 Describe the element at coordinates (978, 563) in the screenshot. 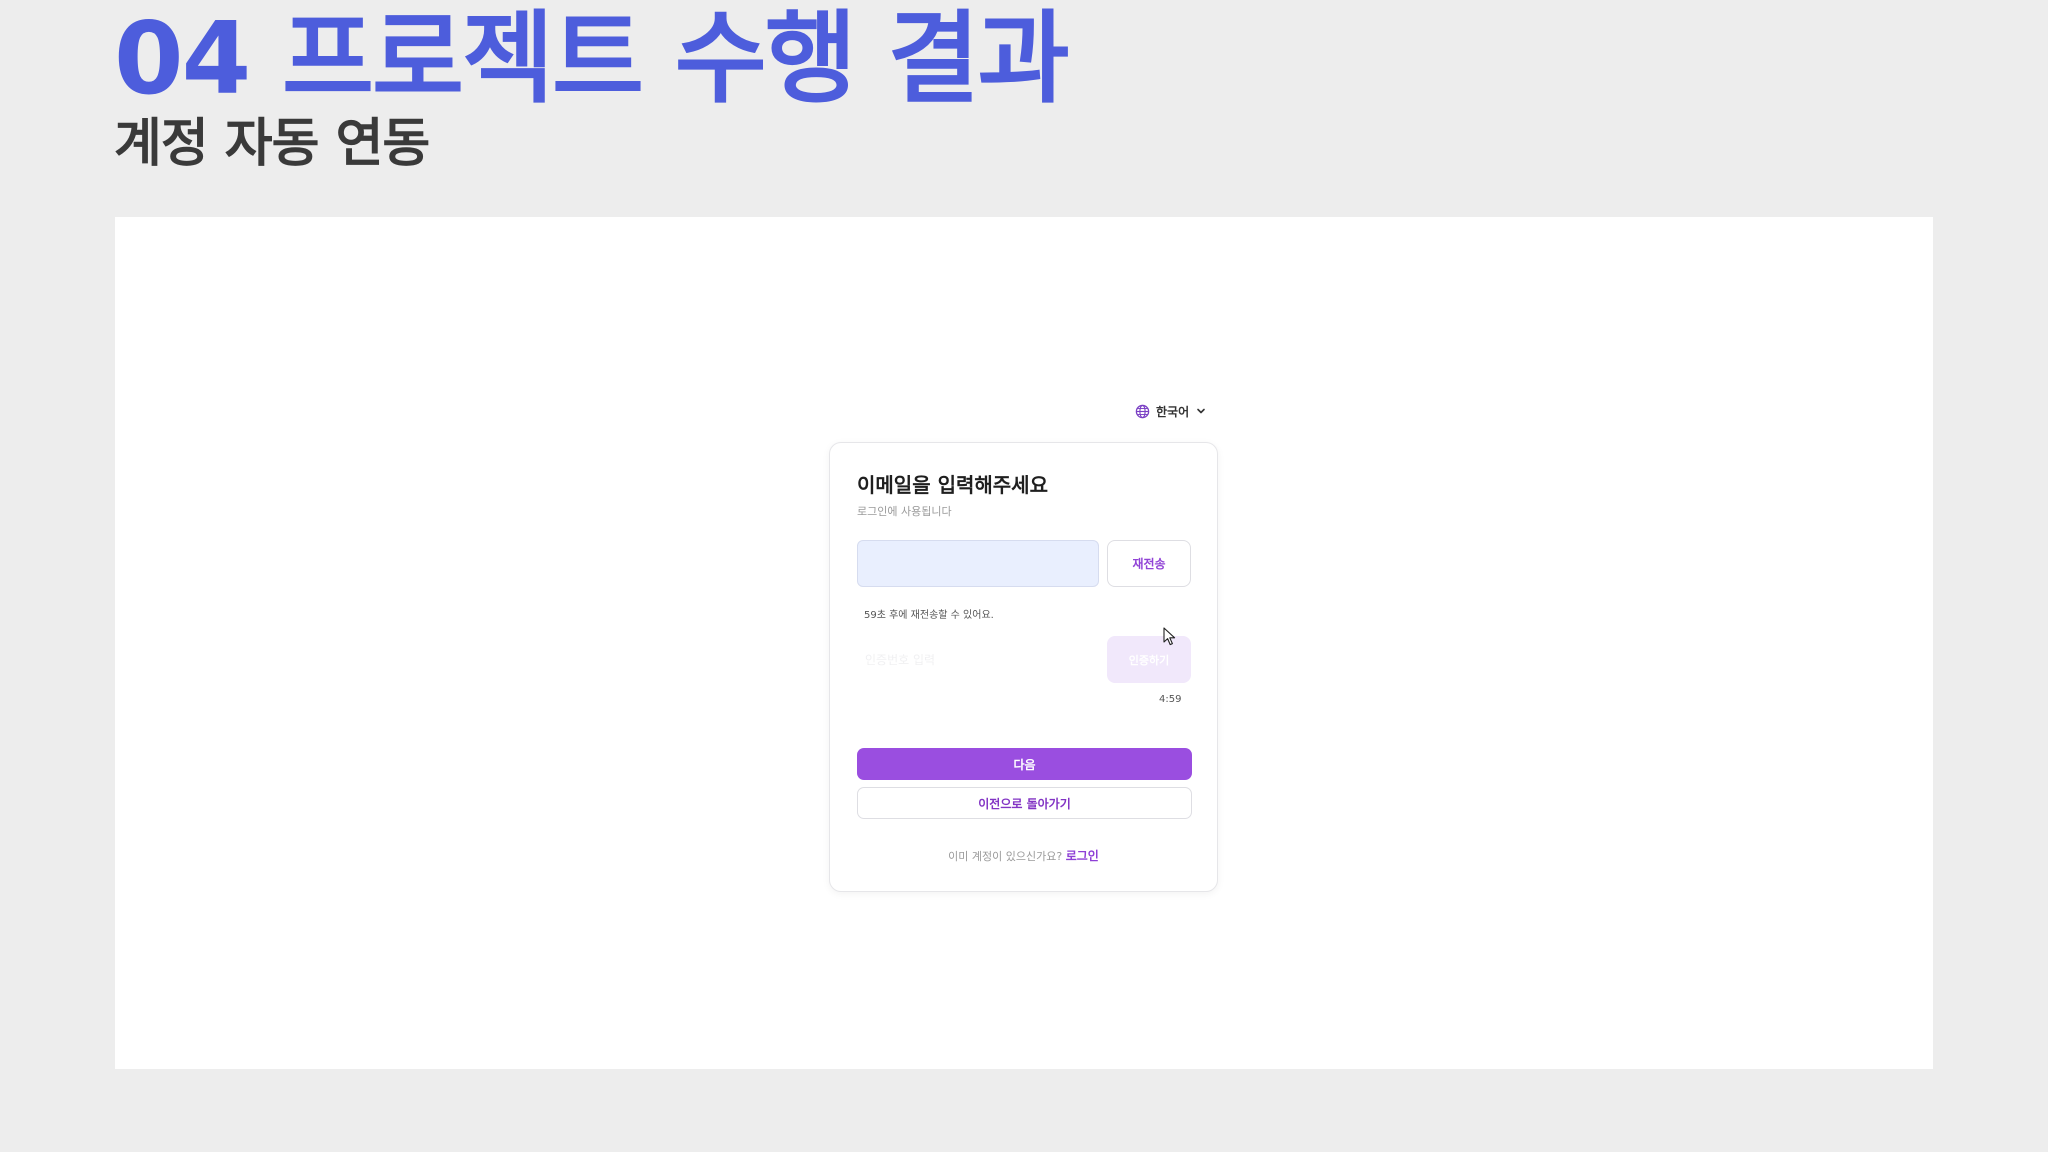

I see `email-input` at that location.